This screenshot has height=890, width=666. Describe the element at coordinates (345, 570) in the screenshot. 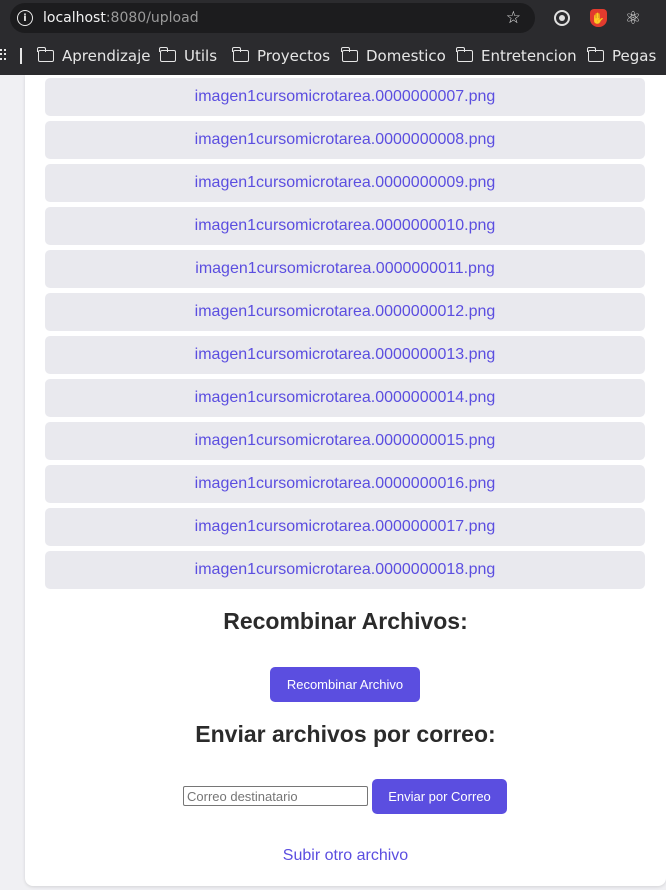

I see `file-link: imagen1cursomicrotarea.0000000018.png` at that location.